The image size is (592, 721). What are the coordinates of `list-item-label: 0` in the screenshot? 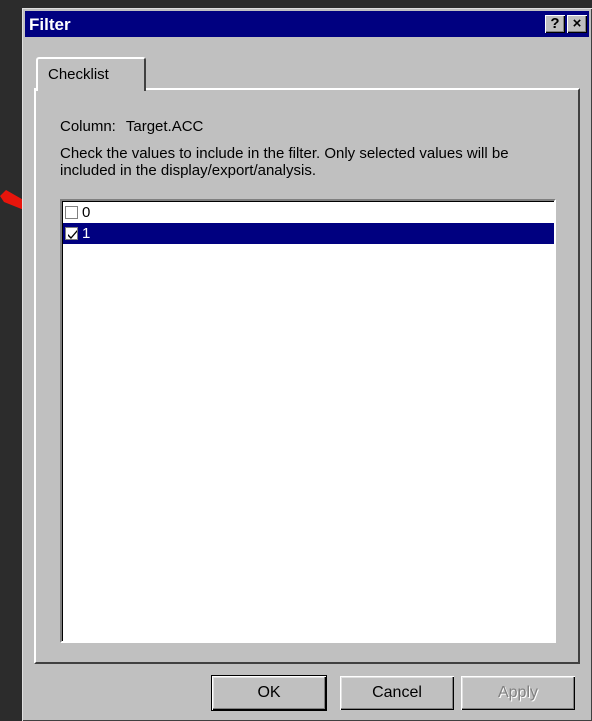 It's located at (86, 212).